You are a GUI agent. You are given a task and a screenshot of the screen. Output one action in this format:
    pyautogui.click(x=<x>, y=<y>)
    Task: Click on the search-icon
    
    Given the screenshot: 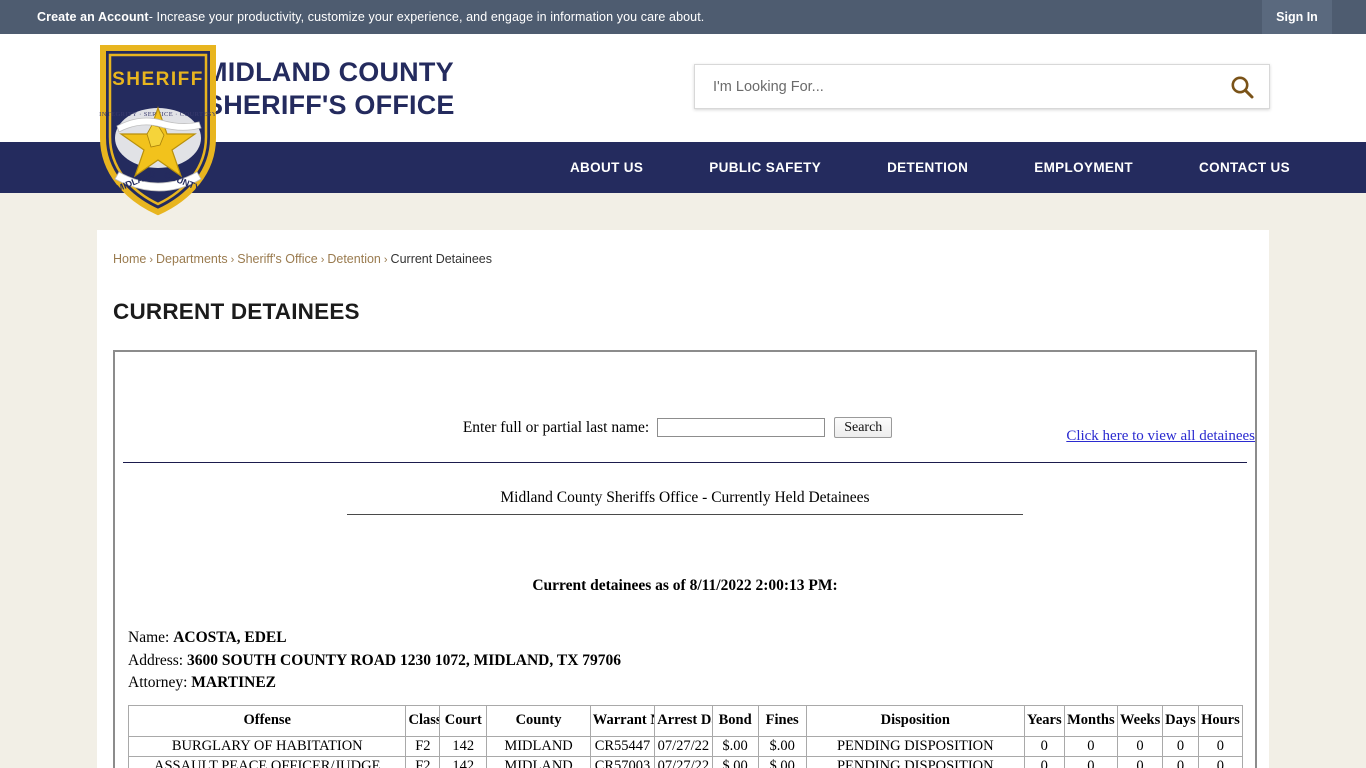 What is the action you would take?
    pyautogui.click(x=1242, y=87)
    